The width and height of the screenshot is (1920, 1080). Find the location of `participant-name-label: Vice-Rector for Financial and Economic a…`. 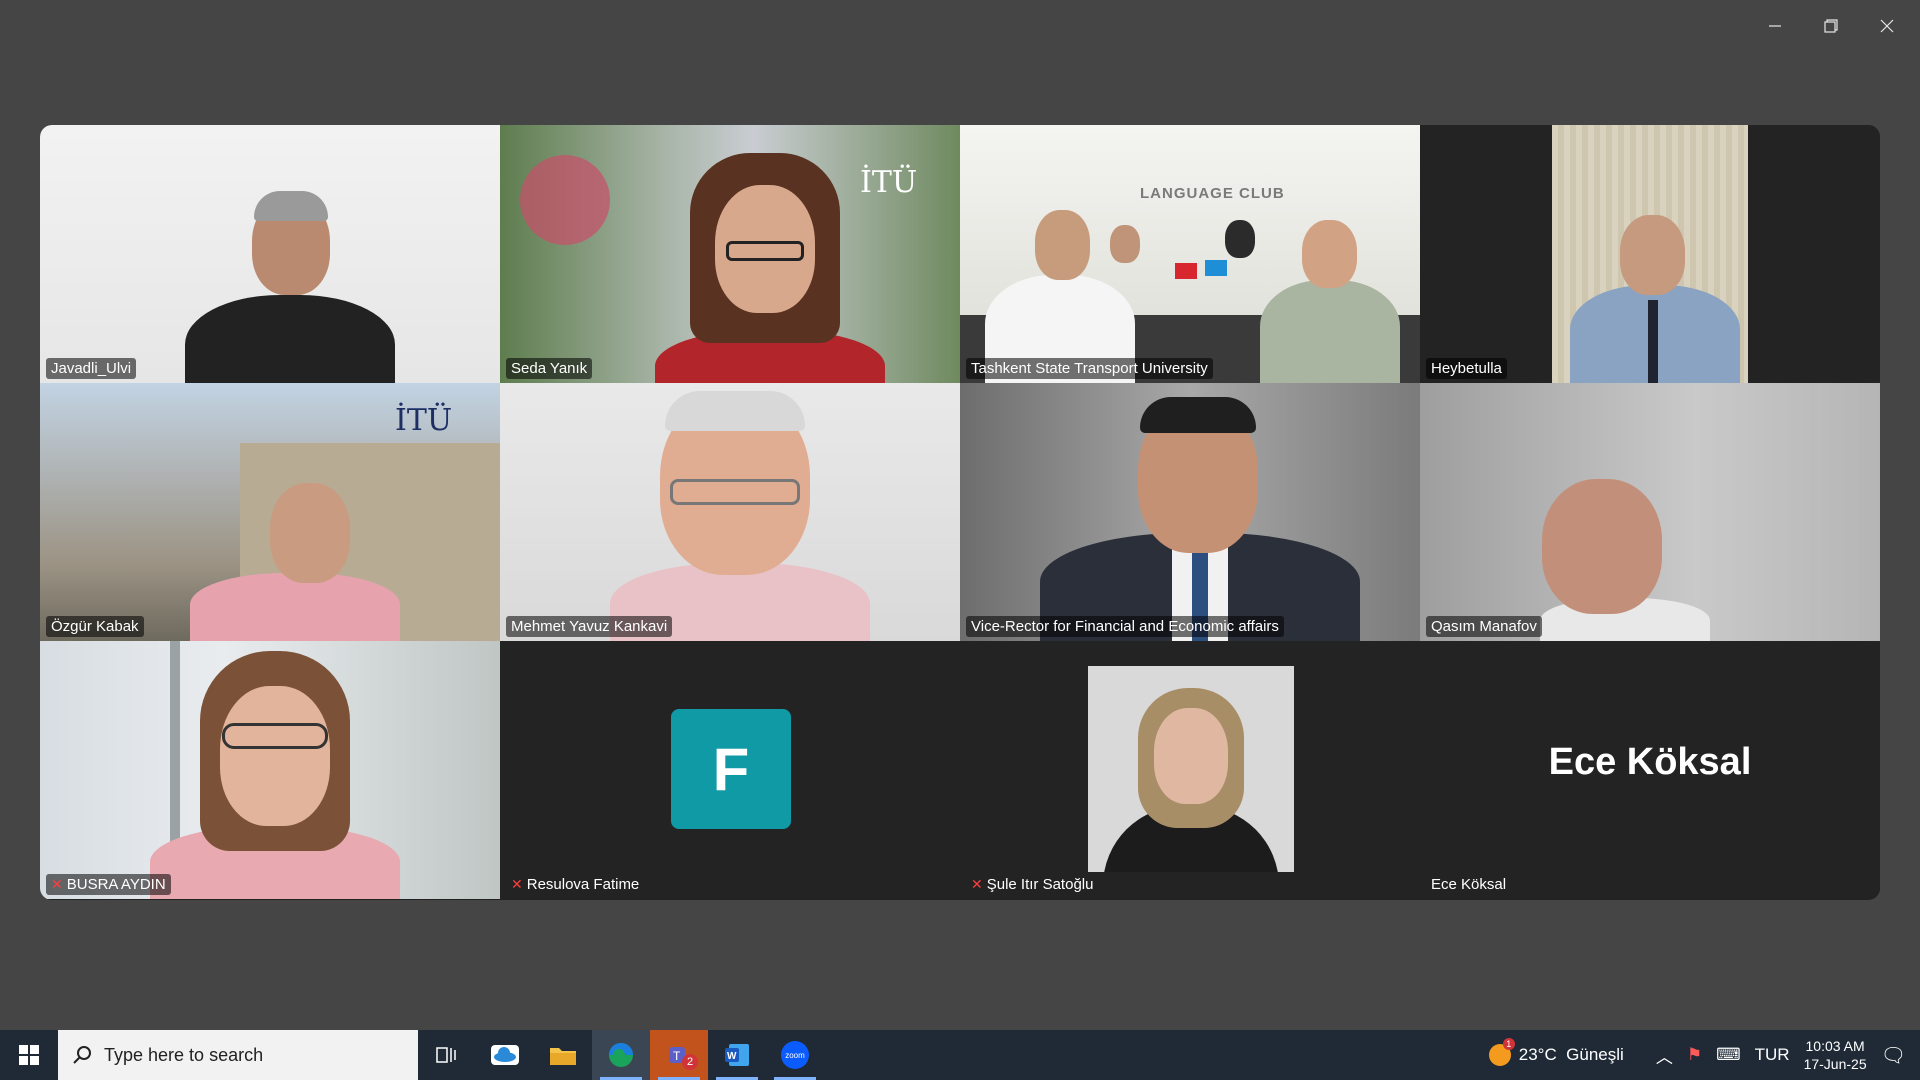

participant-name-label: Vice-Rector for Financial and Economic a… is located at coordinates (1125, 626).